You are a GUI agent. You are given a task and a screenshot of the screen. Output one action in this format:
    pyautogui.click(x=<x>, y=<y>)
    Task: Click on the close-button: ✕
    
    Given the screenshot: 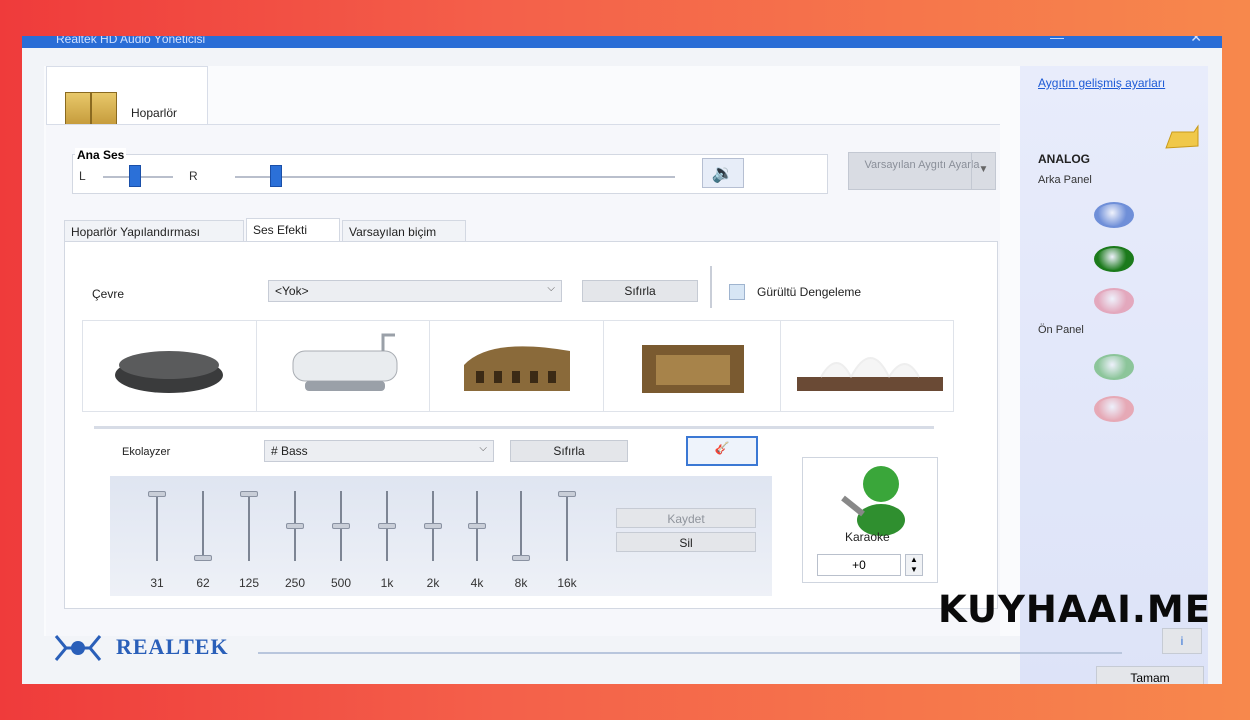 What is the action you would take?
    pyautogui.click(x=1196, y=40)
    